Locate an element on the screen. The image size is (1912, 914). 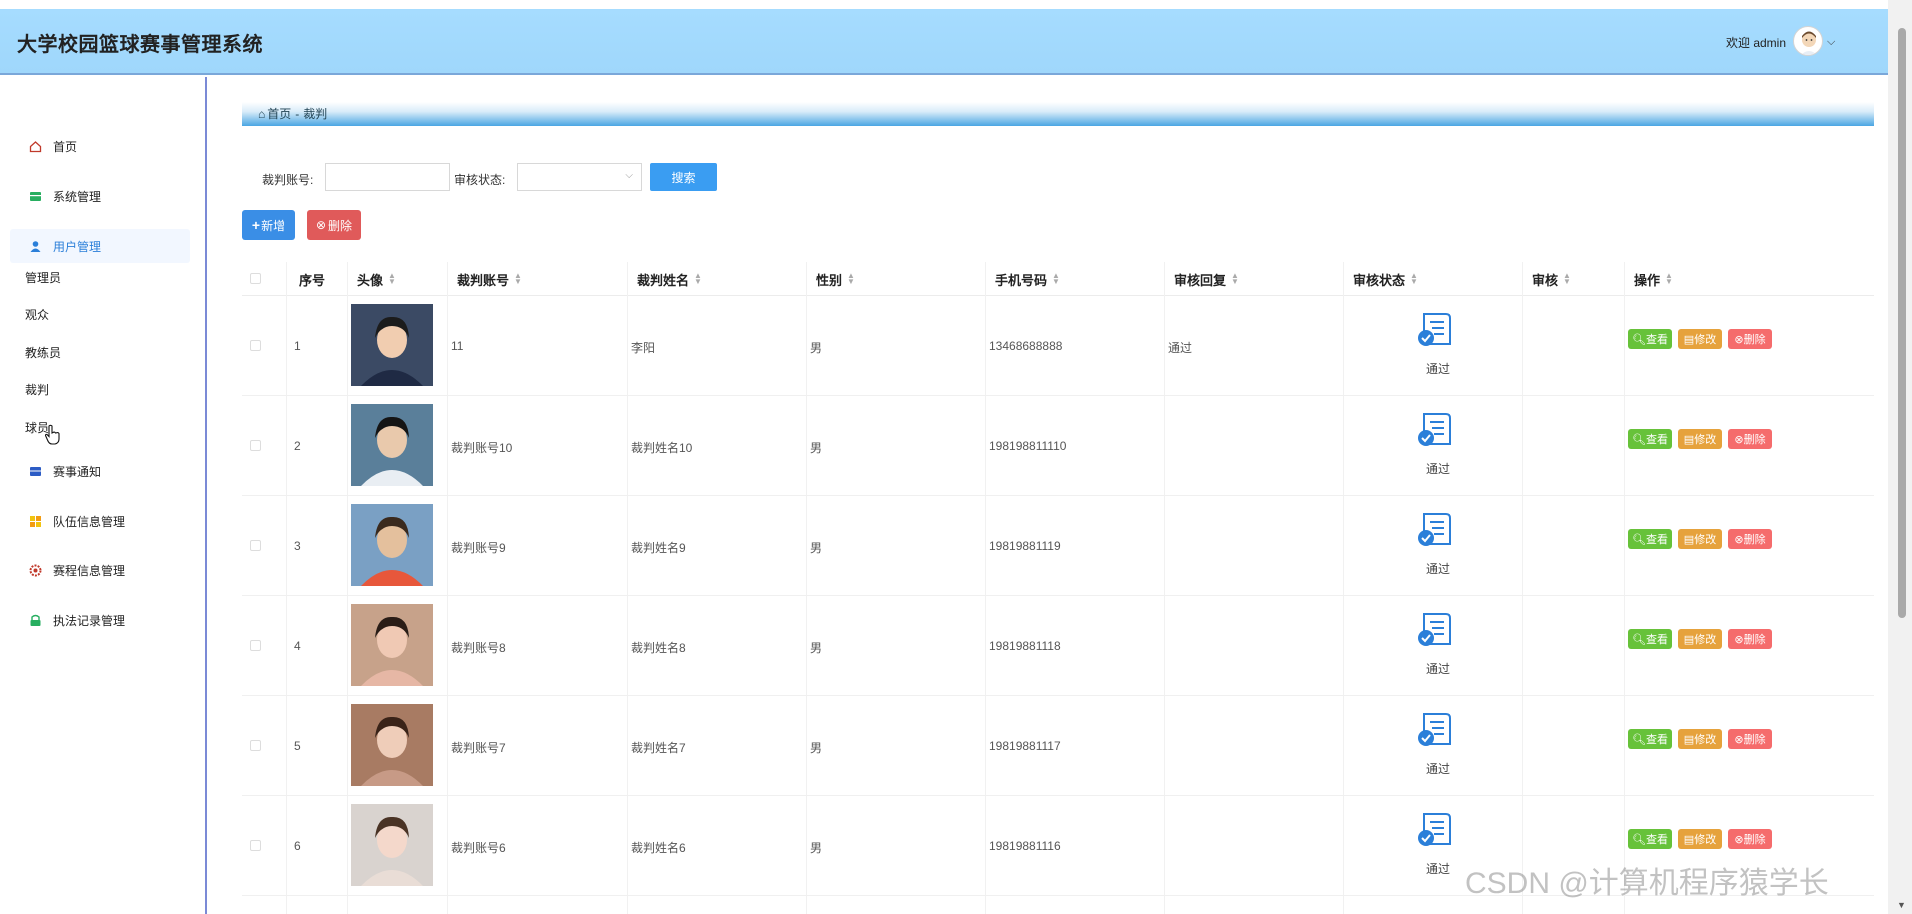
welcome-text: 欢迎 admin is located at coordinates (1756, 43).